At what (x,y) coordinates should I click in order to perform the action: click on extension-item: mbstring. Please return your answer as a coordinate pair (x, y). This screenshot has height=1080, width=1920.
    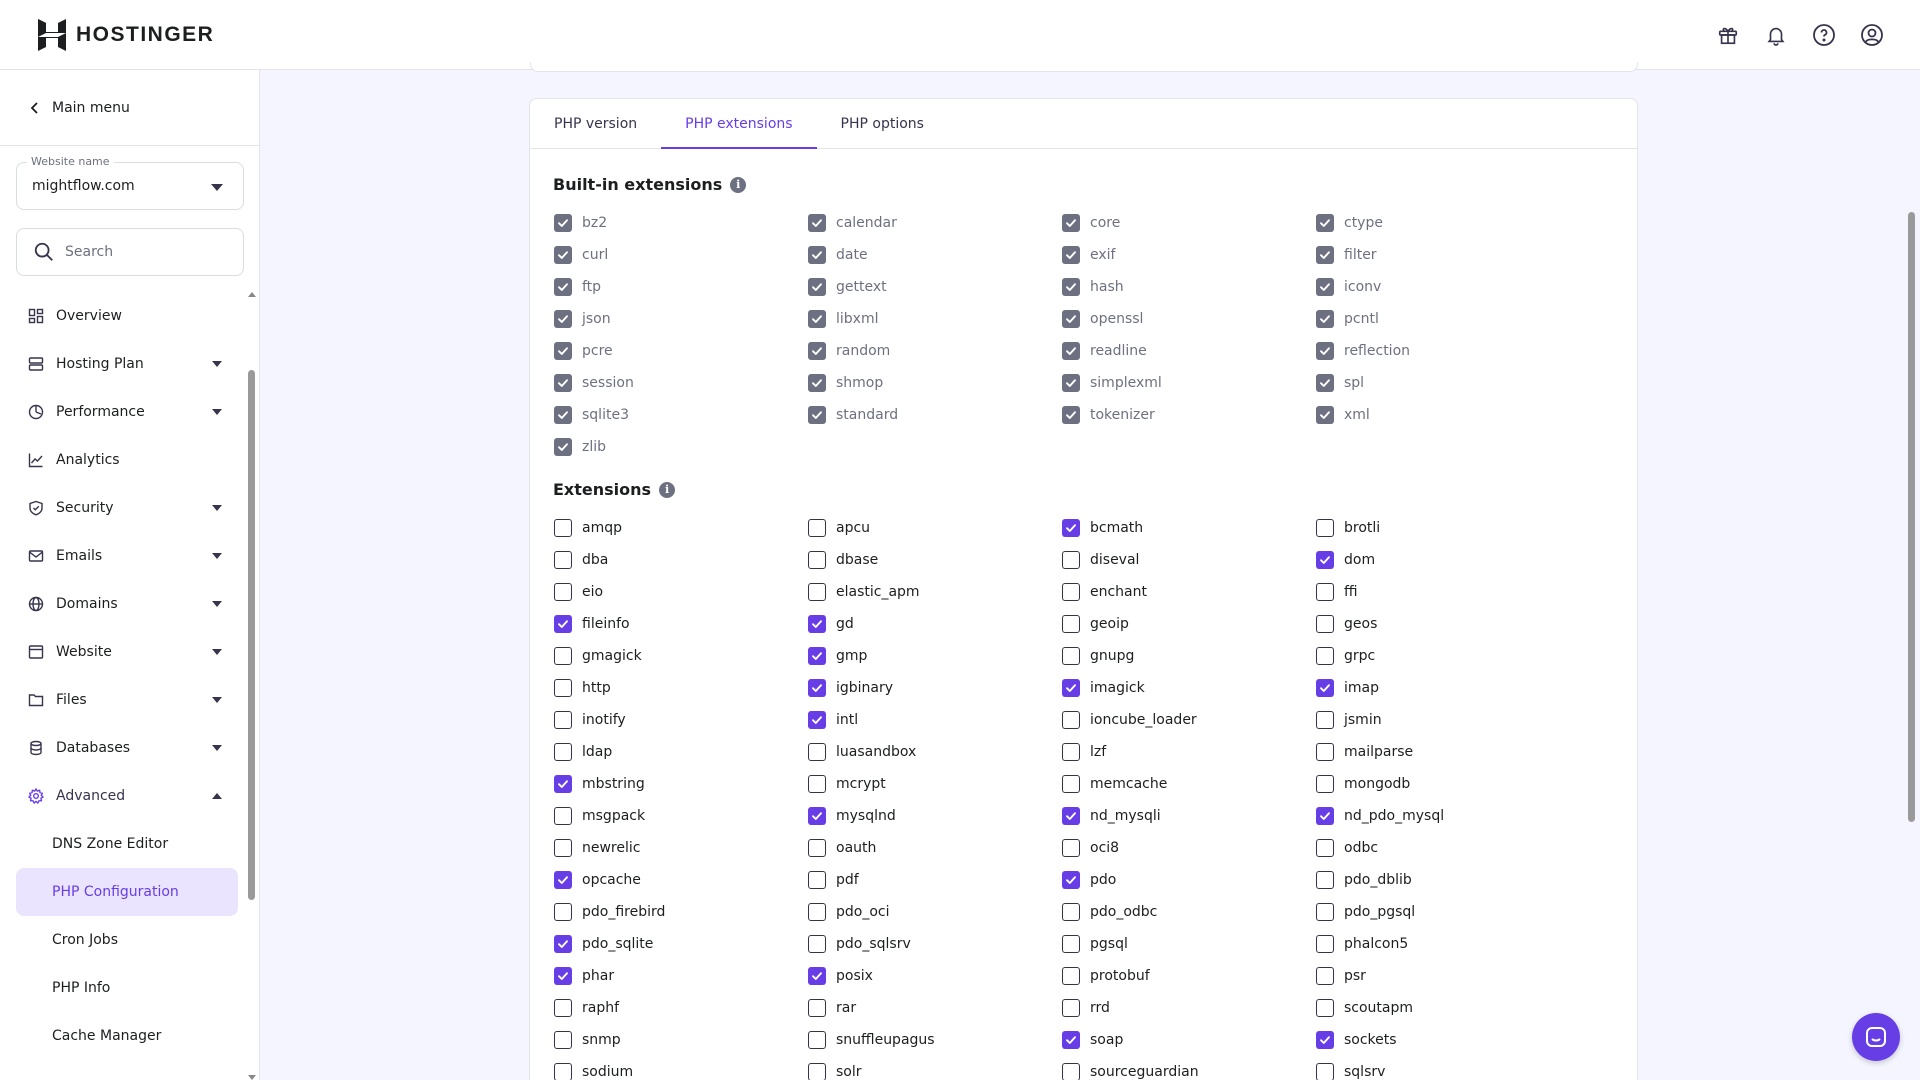
    Looking at the image, I should click on (681, 784).